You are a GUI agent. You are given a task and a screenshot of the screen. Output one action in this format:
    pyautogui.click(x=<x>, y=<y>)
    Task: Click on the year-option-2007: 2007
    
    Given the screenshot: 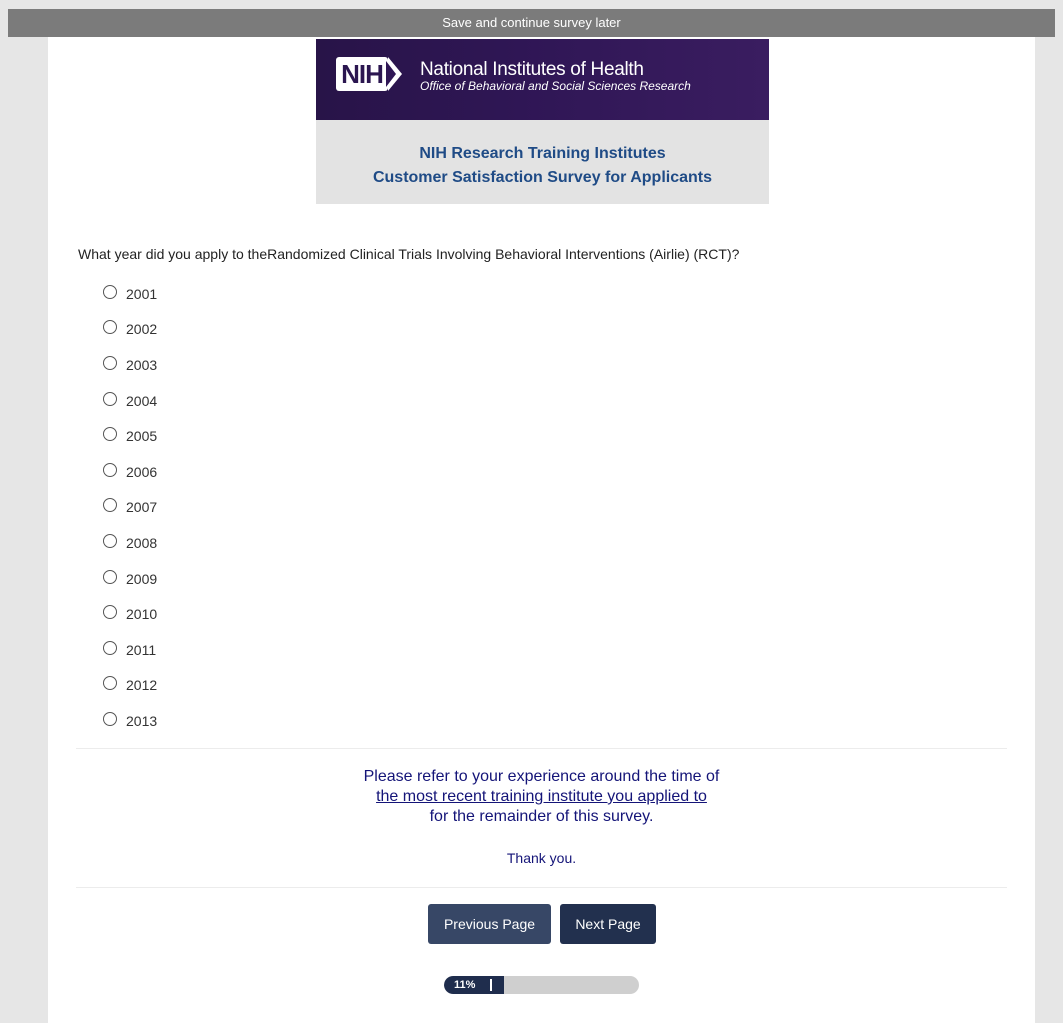 What is the action you would take?
    pyautogui.click(x=130, y=506)
    